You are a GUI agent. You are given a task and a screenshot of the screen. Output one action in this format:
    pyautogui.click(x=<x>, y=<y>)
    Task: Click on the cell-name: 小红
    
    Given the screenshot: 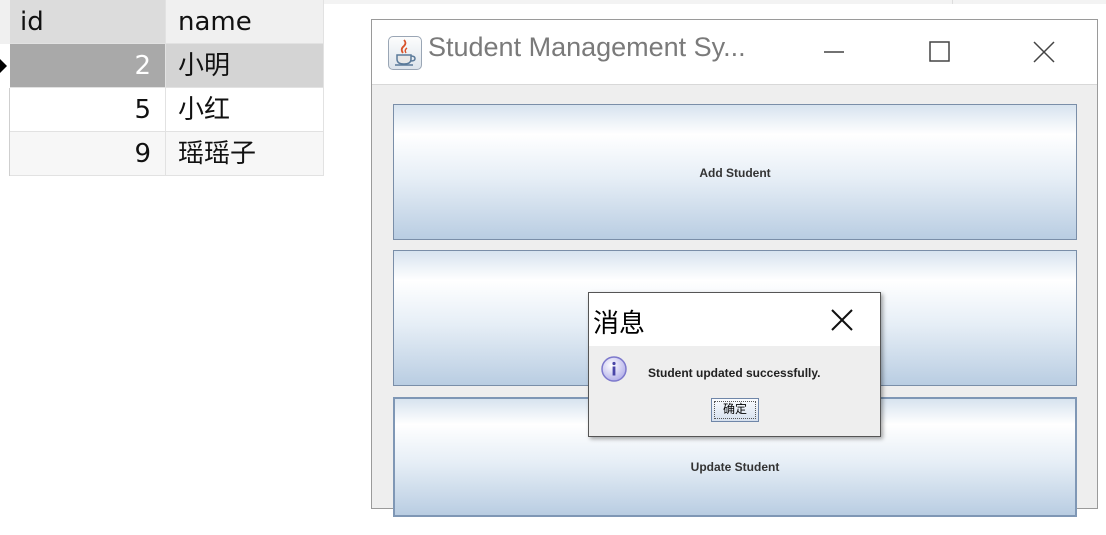 What is the action you would take?
    pyautogui.click(x=245, y=110)
    